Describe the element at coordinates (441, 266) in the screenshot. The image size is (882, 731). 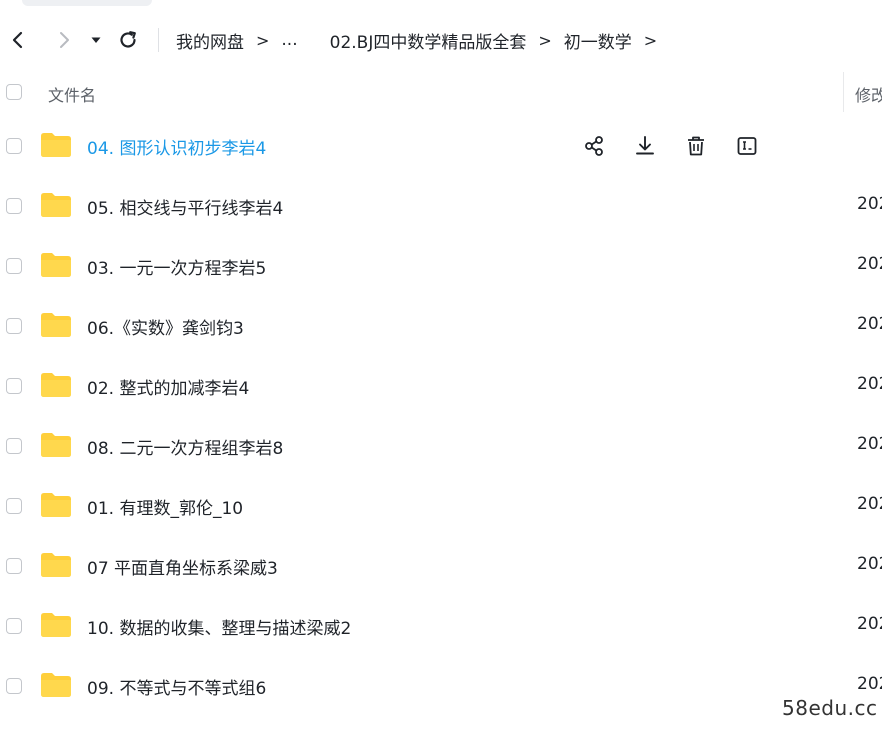
I see `file-row: 03. 一元一次方程李岩5 202` at that location.